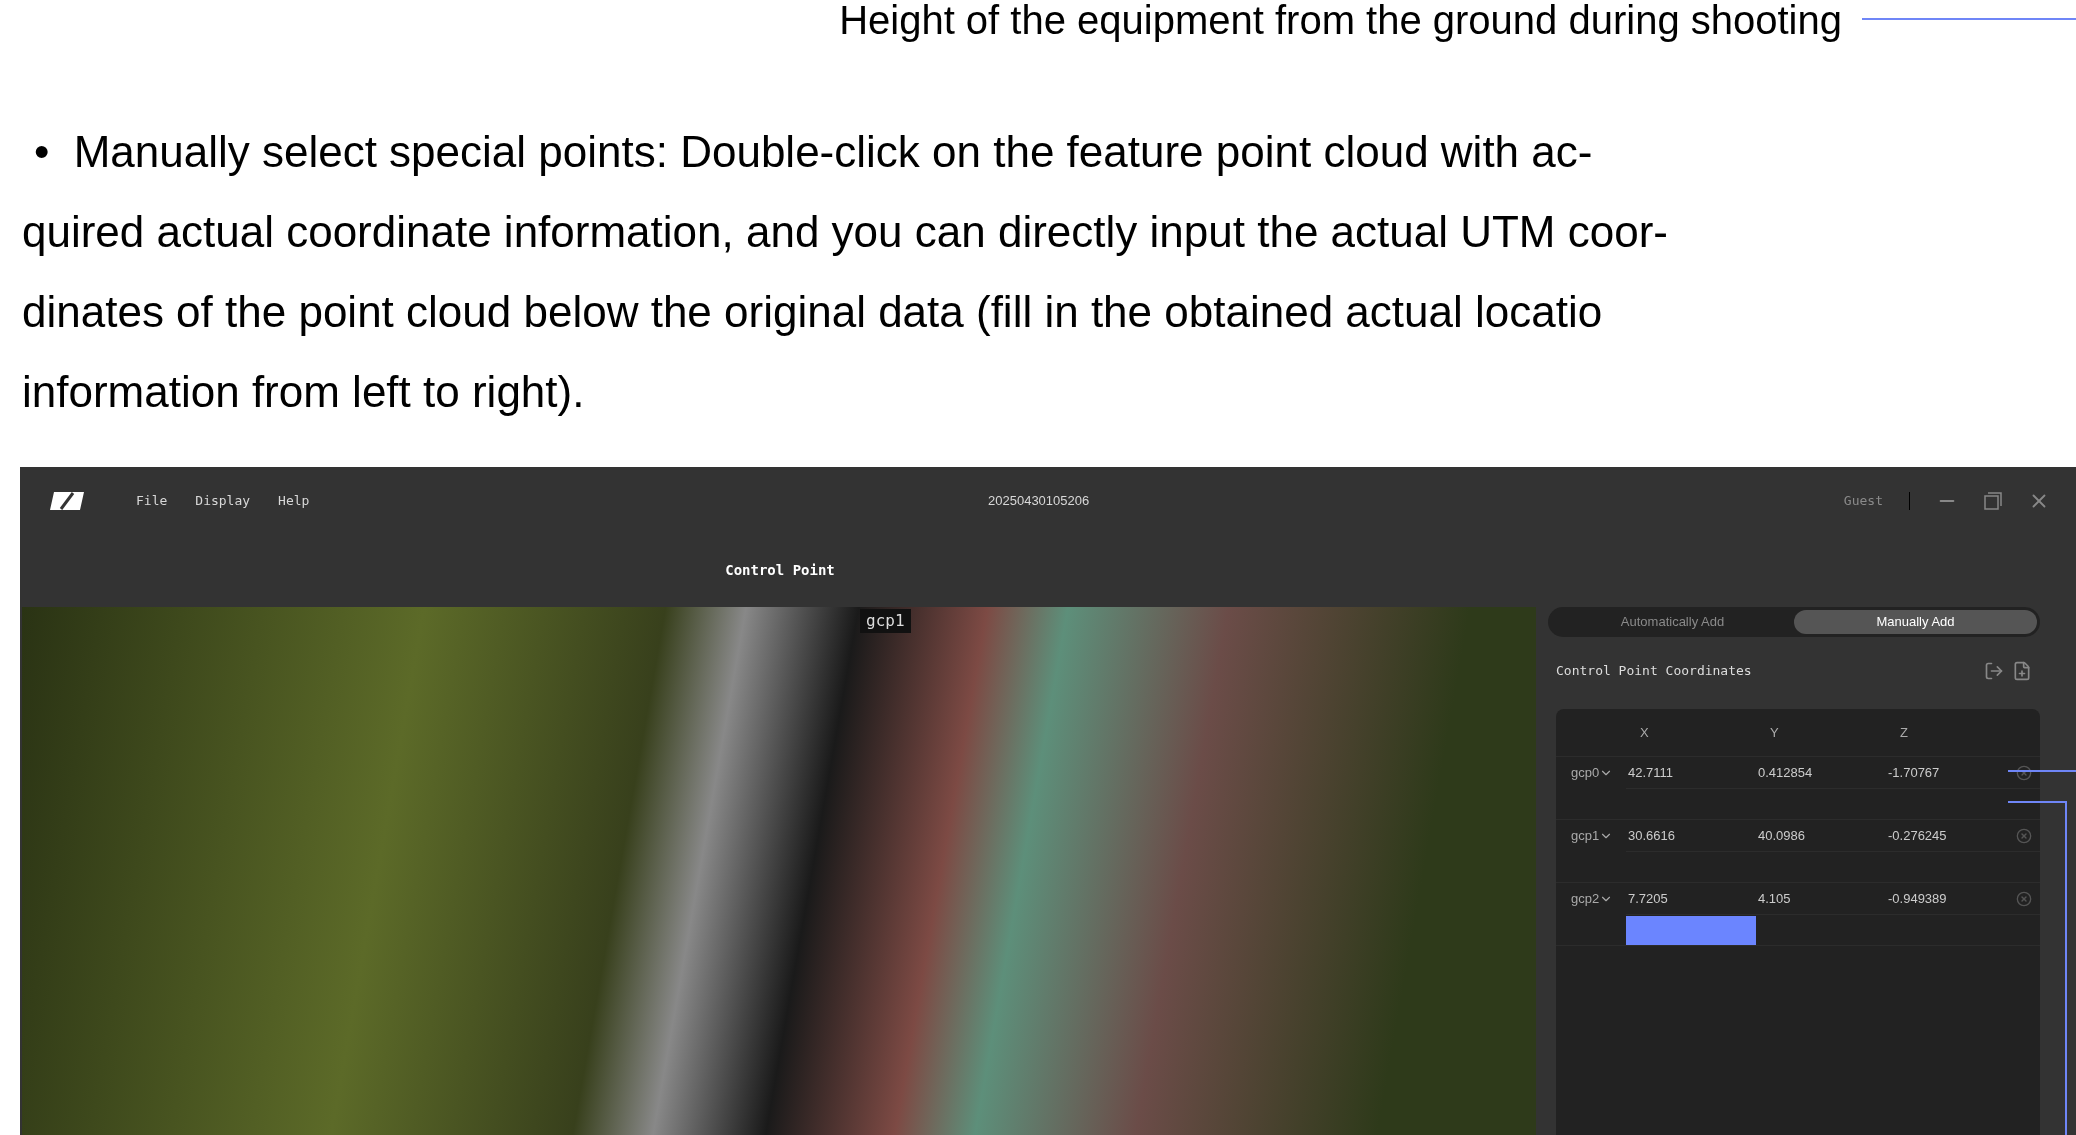 This screenshot has width=2076, height=1135. I want to click on column-header: Z, so click(1904, 732).